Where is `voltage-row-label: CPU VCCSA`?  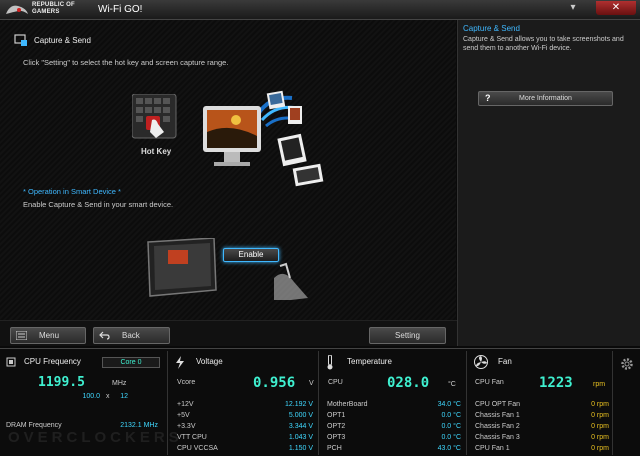
voltage-row-label: CPU VCCSA is located at coordinates (197, 448).